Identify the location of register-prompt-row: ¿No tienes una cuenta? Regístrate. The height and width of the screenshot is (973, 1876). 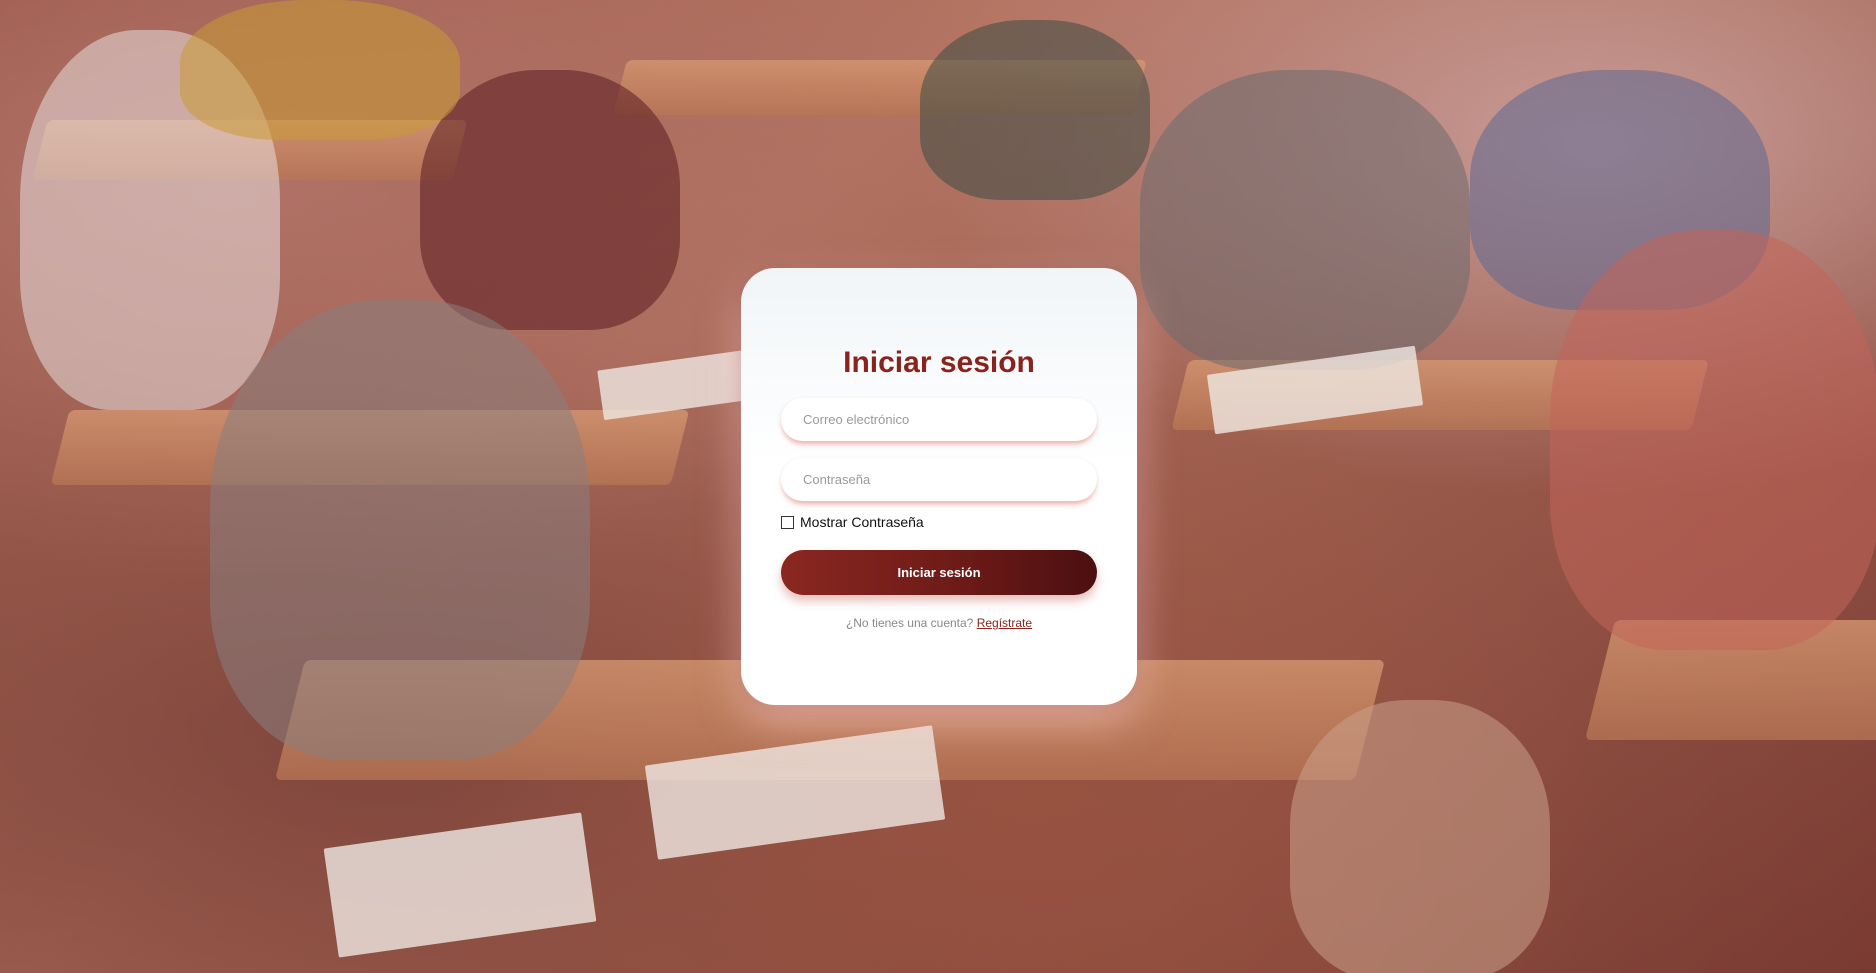
(939, 623).